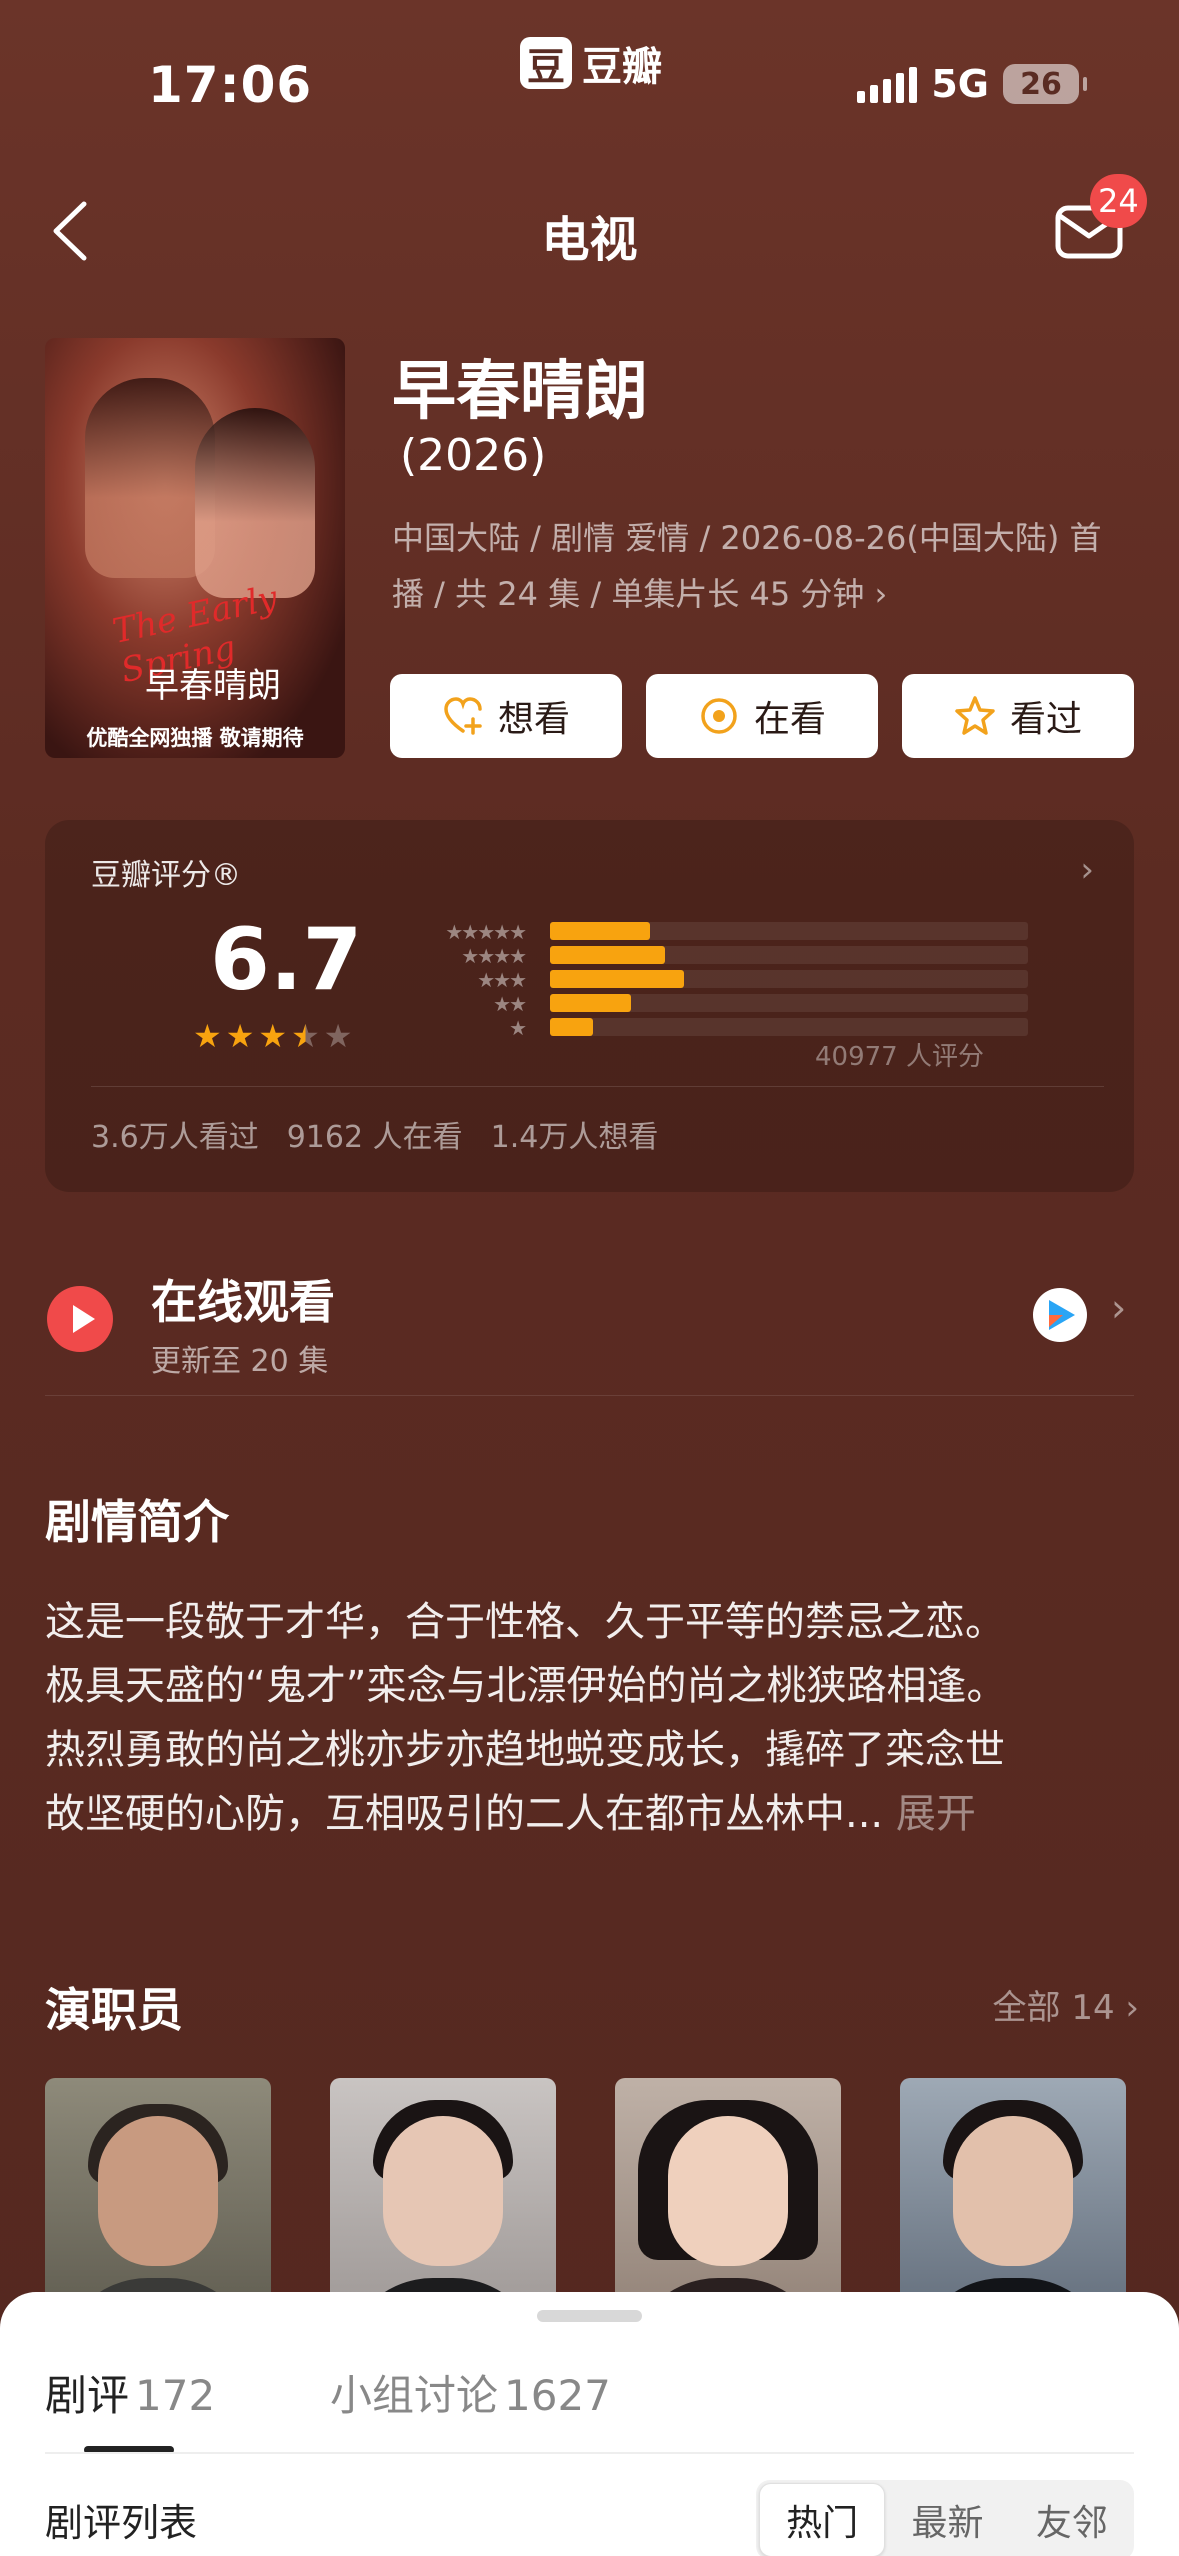 This screenshot has height=2556, width=1179. Describe the element at coordinates (557, 2395) in the screenshot. I see `tab-group-count: 1627` at that location.